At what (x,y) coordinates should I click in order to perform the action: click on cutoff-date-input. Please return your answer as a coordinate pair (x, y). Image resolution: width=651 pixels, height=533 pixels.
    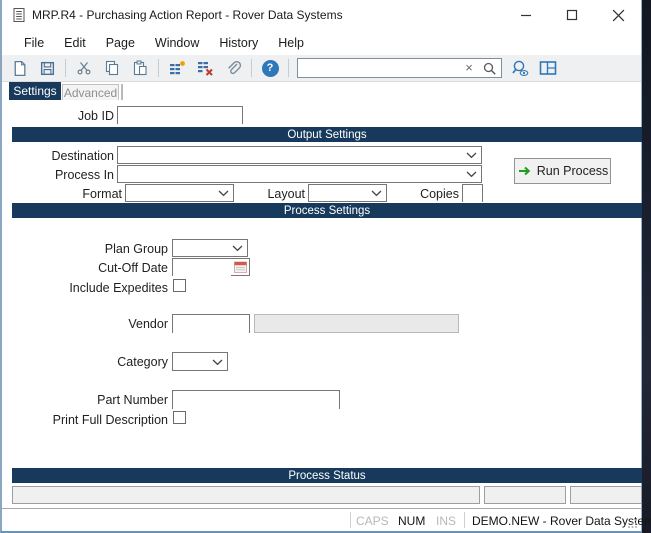
    Looking at the image, I should click on (202, 268).